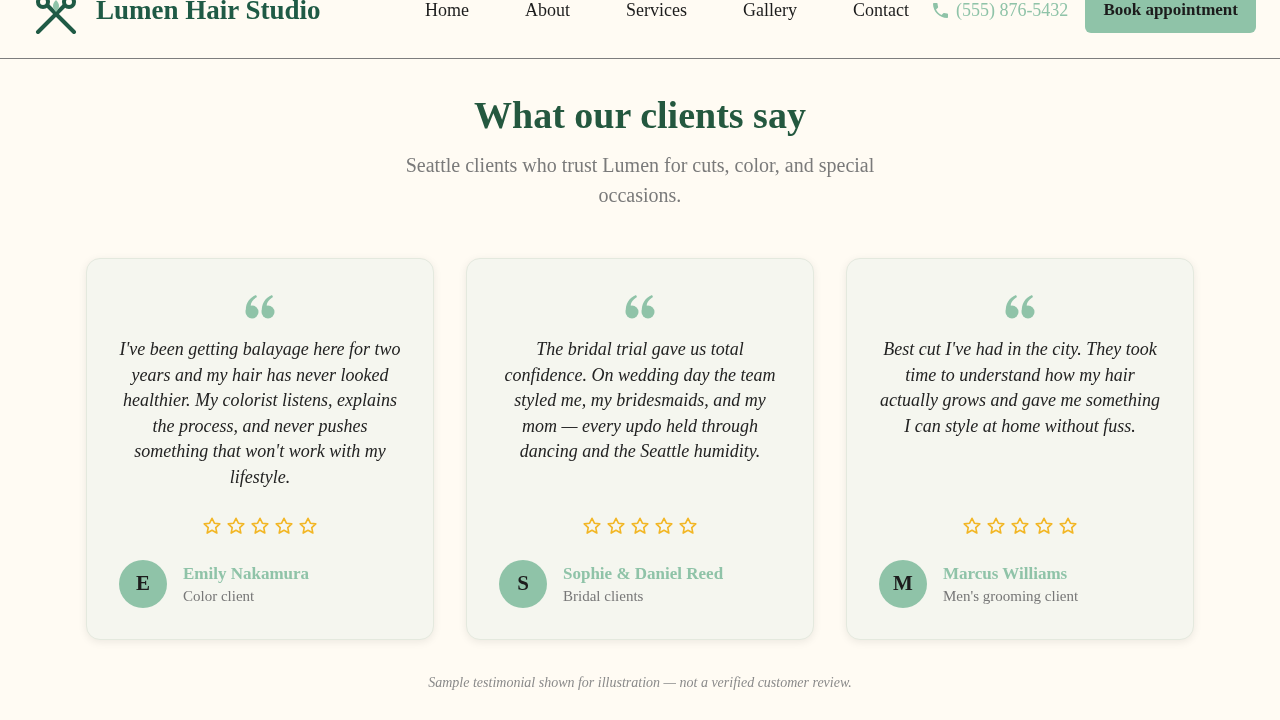 Image resolution: width=1280 pixels, height=720 pixels. Describe the element at coordinates (656, 10) in the screenshot. I see `nav-link: Services` at that location.